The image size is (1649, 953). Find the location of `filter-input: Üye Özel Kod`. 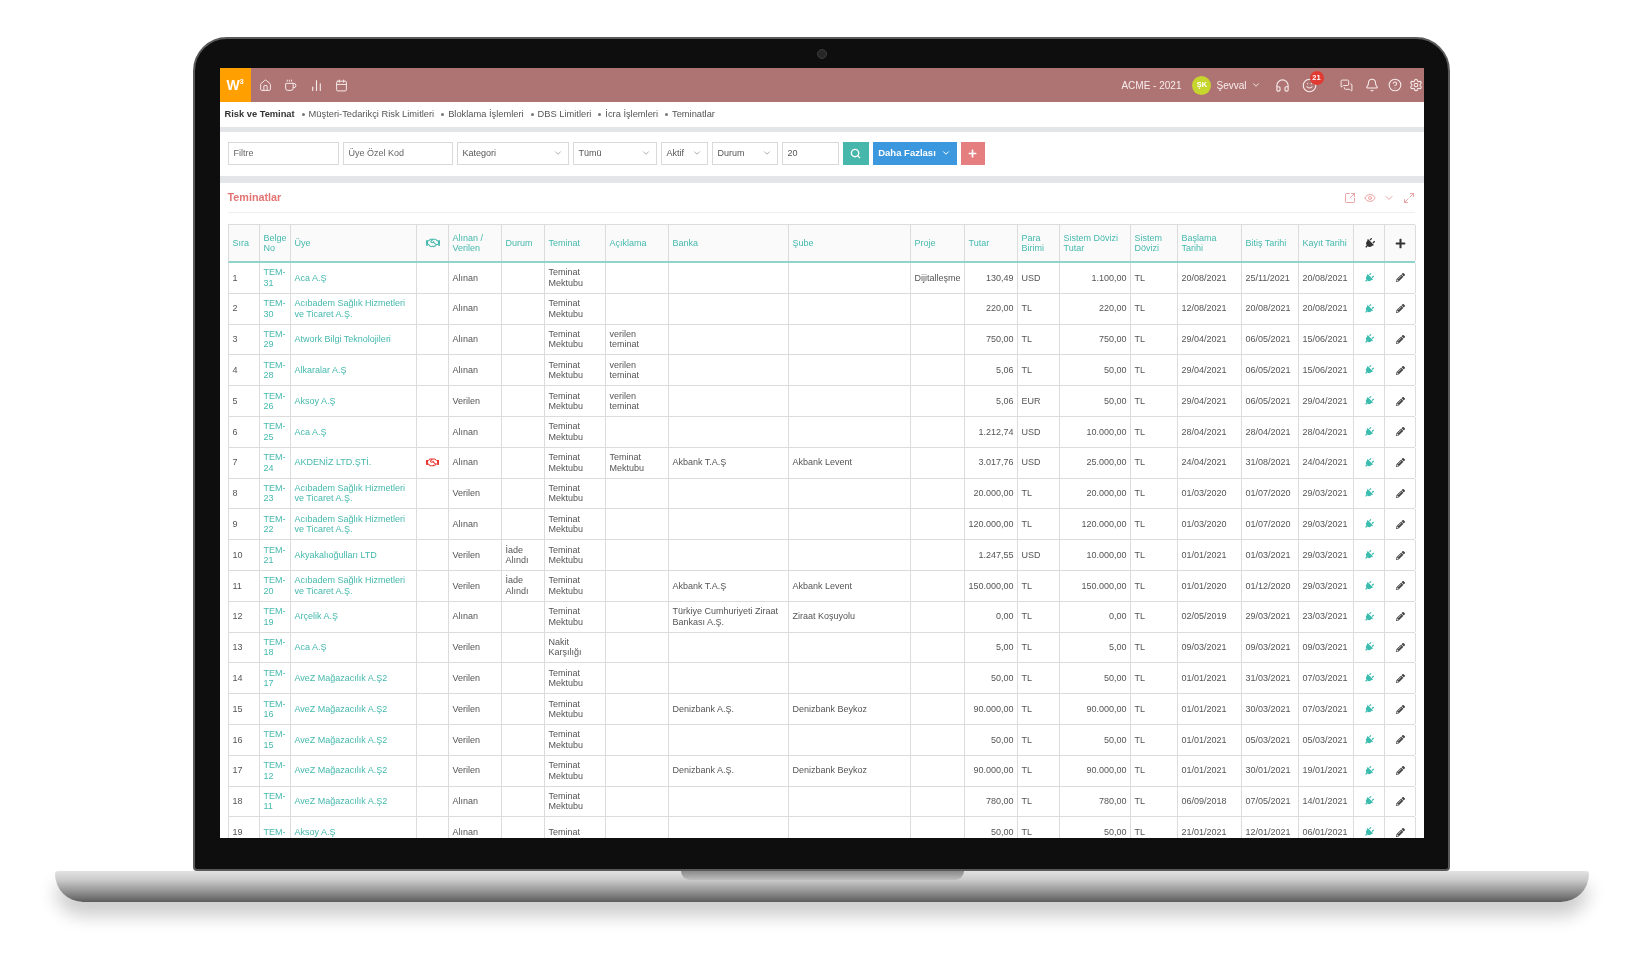

filter-input: Üye Özel Kod is located at coordinates (397, 153).